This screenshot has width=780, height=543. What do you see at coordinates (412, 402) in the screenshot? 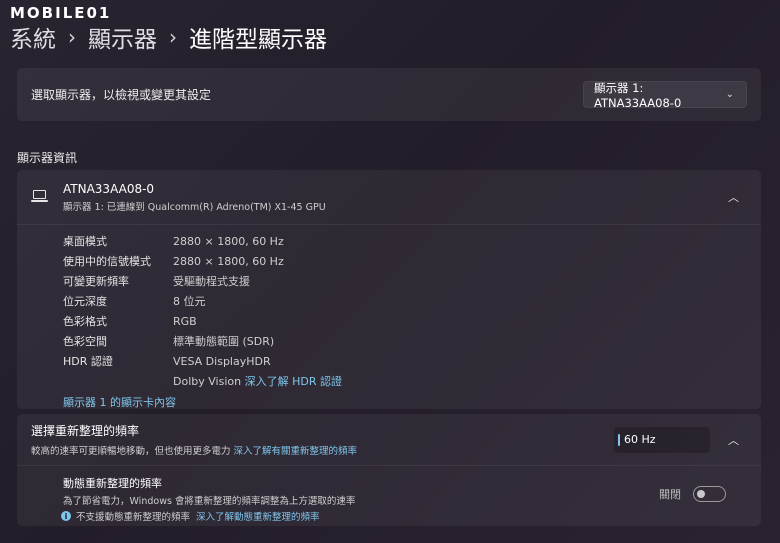
I see `adapter-properties-link: 顯示器 1 的顯示卡內容` at bounding box center [412, 402].